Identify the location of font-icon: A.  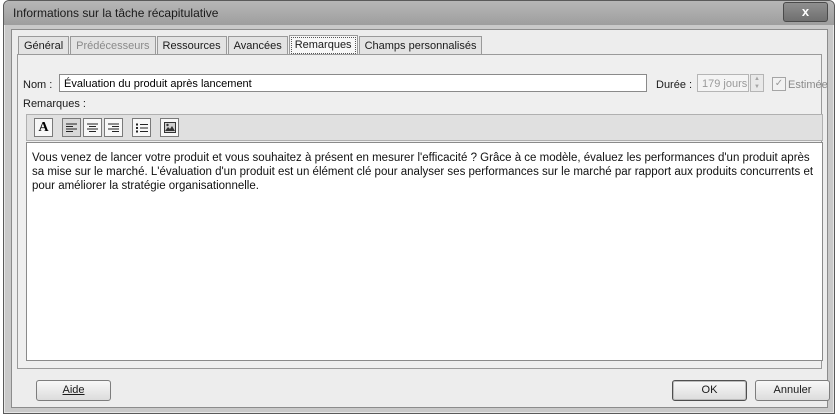
(43, 127).